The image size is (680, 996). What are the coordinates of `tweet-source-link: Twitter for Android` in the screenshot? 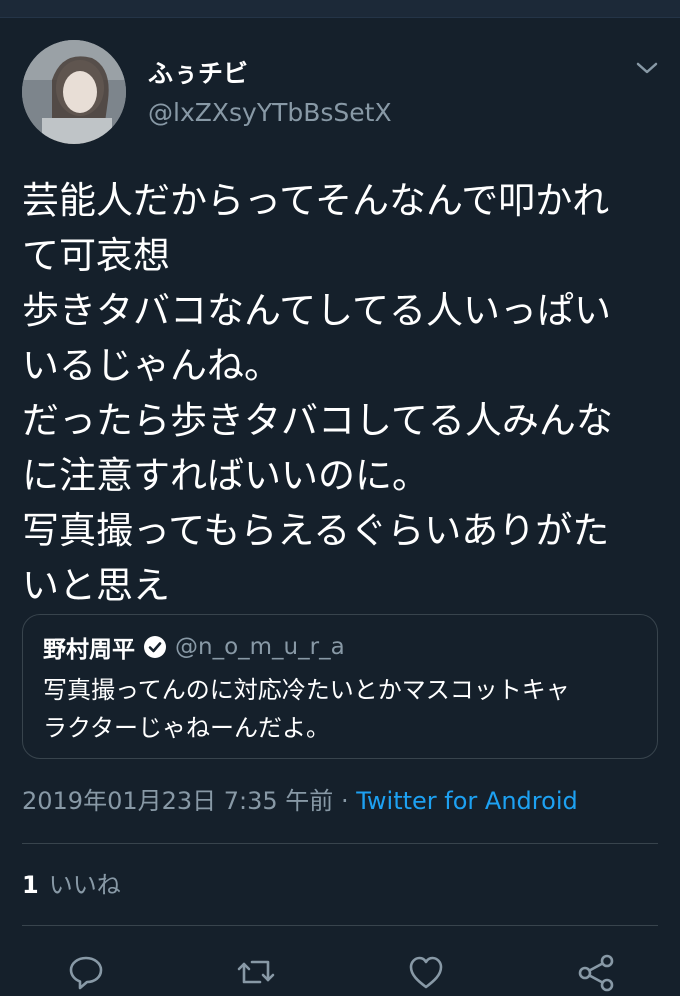 It's located at (466, 801).